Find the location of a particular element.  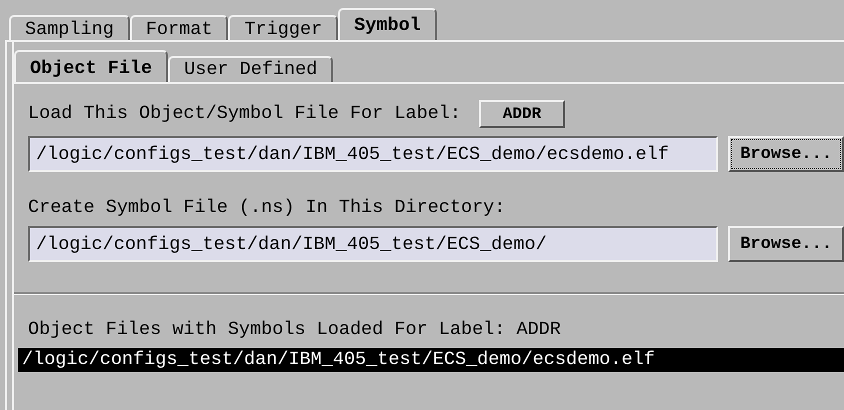

tab: Format is located at coordinates (179, 27).